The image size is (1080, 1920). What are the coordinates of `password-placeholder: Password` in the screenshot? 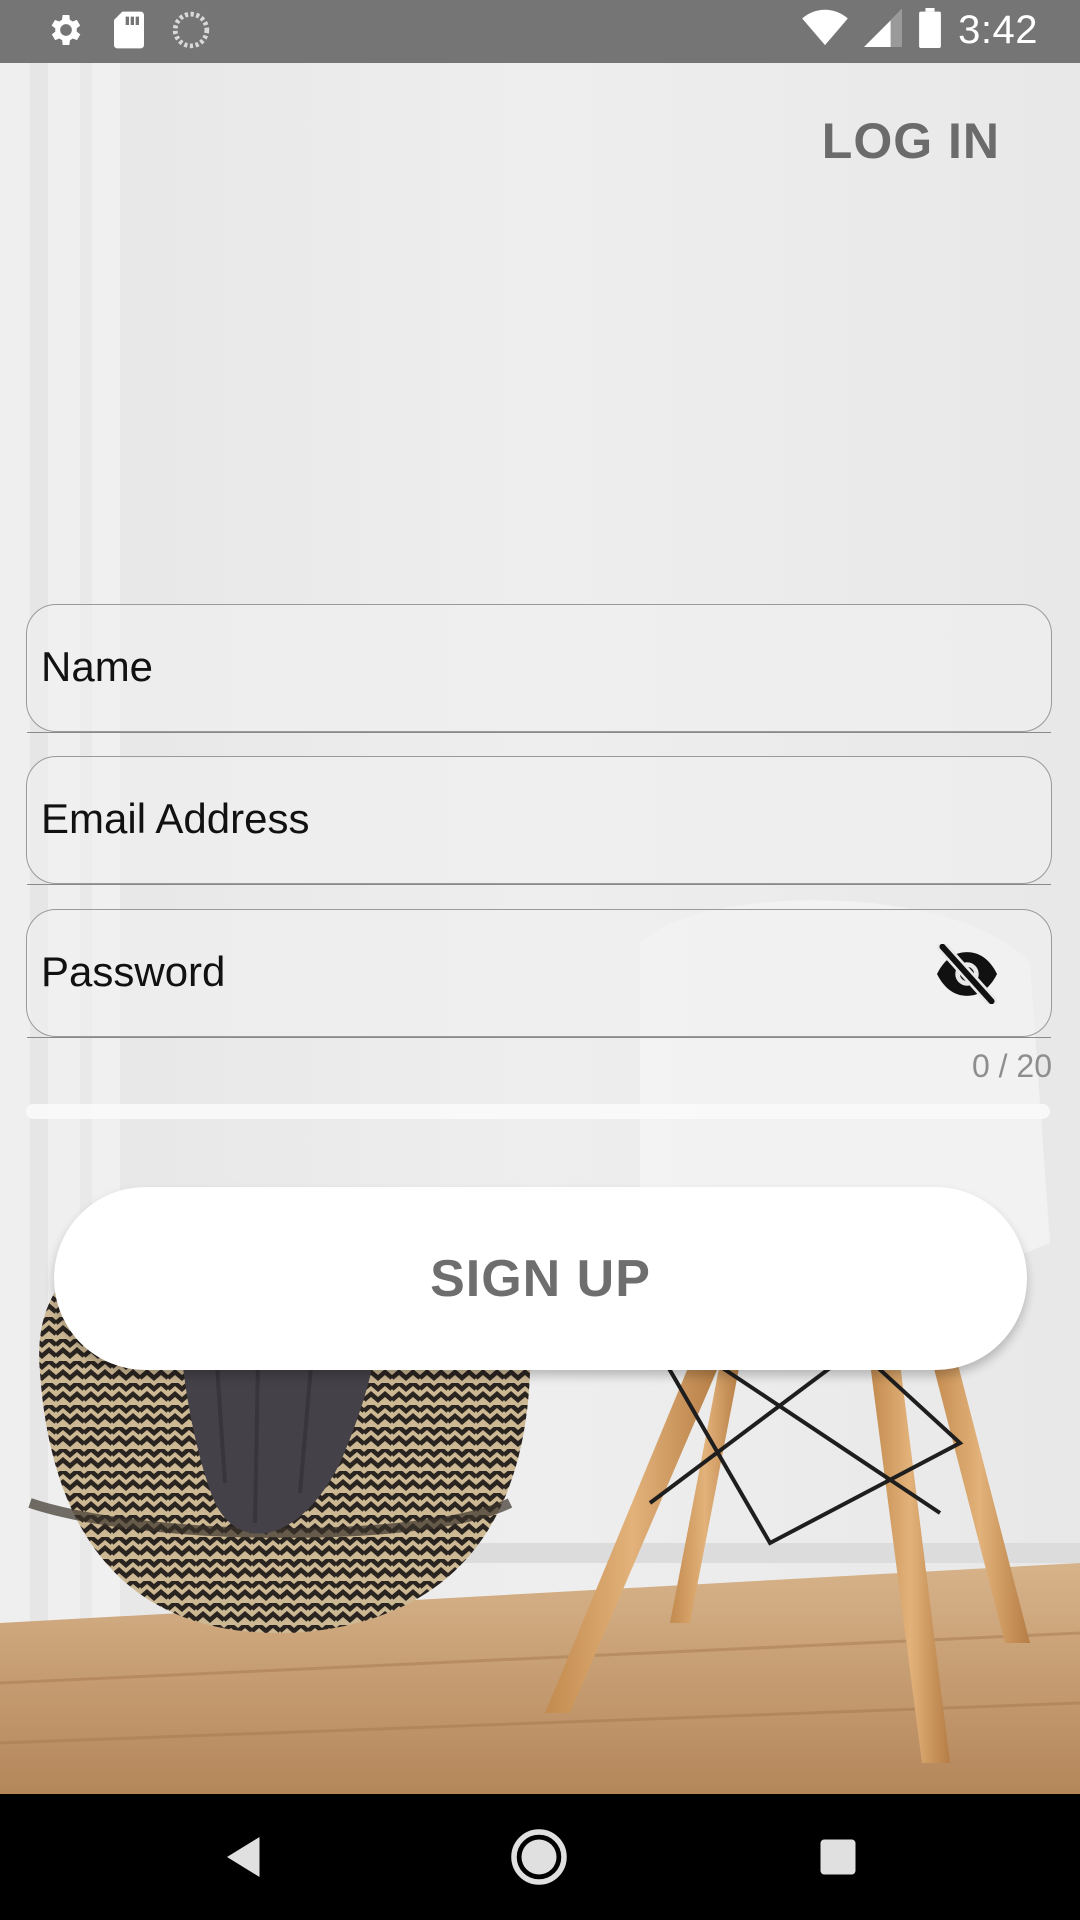 It's located at (133, 971).